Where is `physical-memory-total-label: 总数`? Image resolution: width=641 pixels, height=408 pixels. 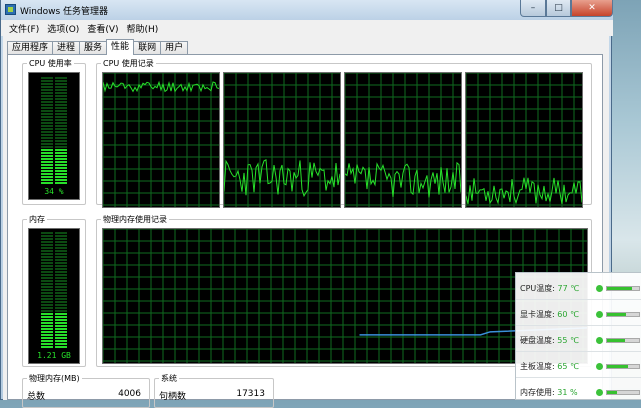 physical-memory-total-label: 总数 is located at coordinates (36, 397).